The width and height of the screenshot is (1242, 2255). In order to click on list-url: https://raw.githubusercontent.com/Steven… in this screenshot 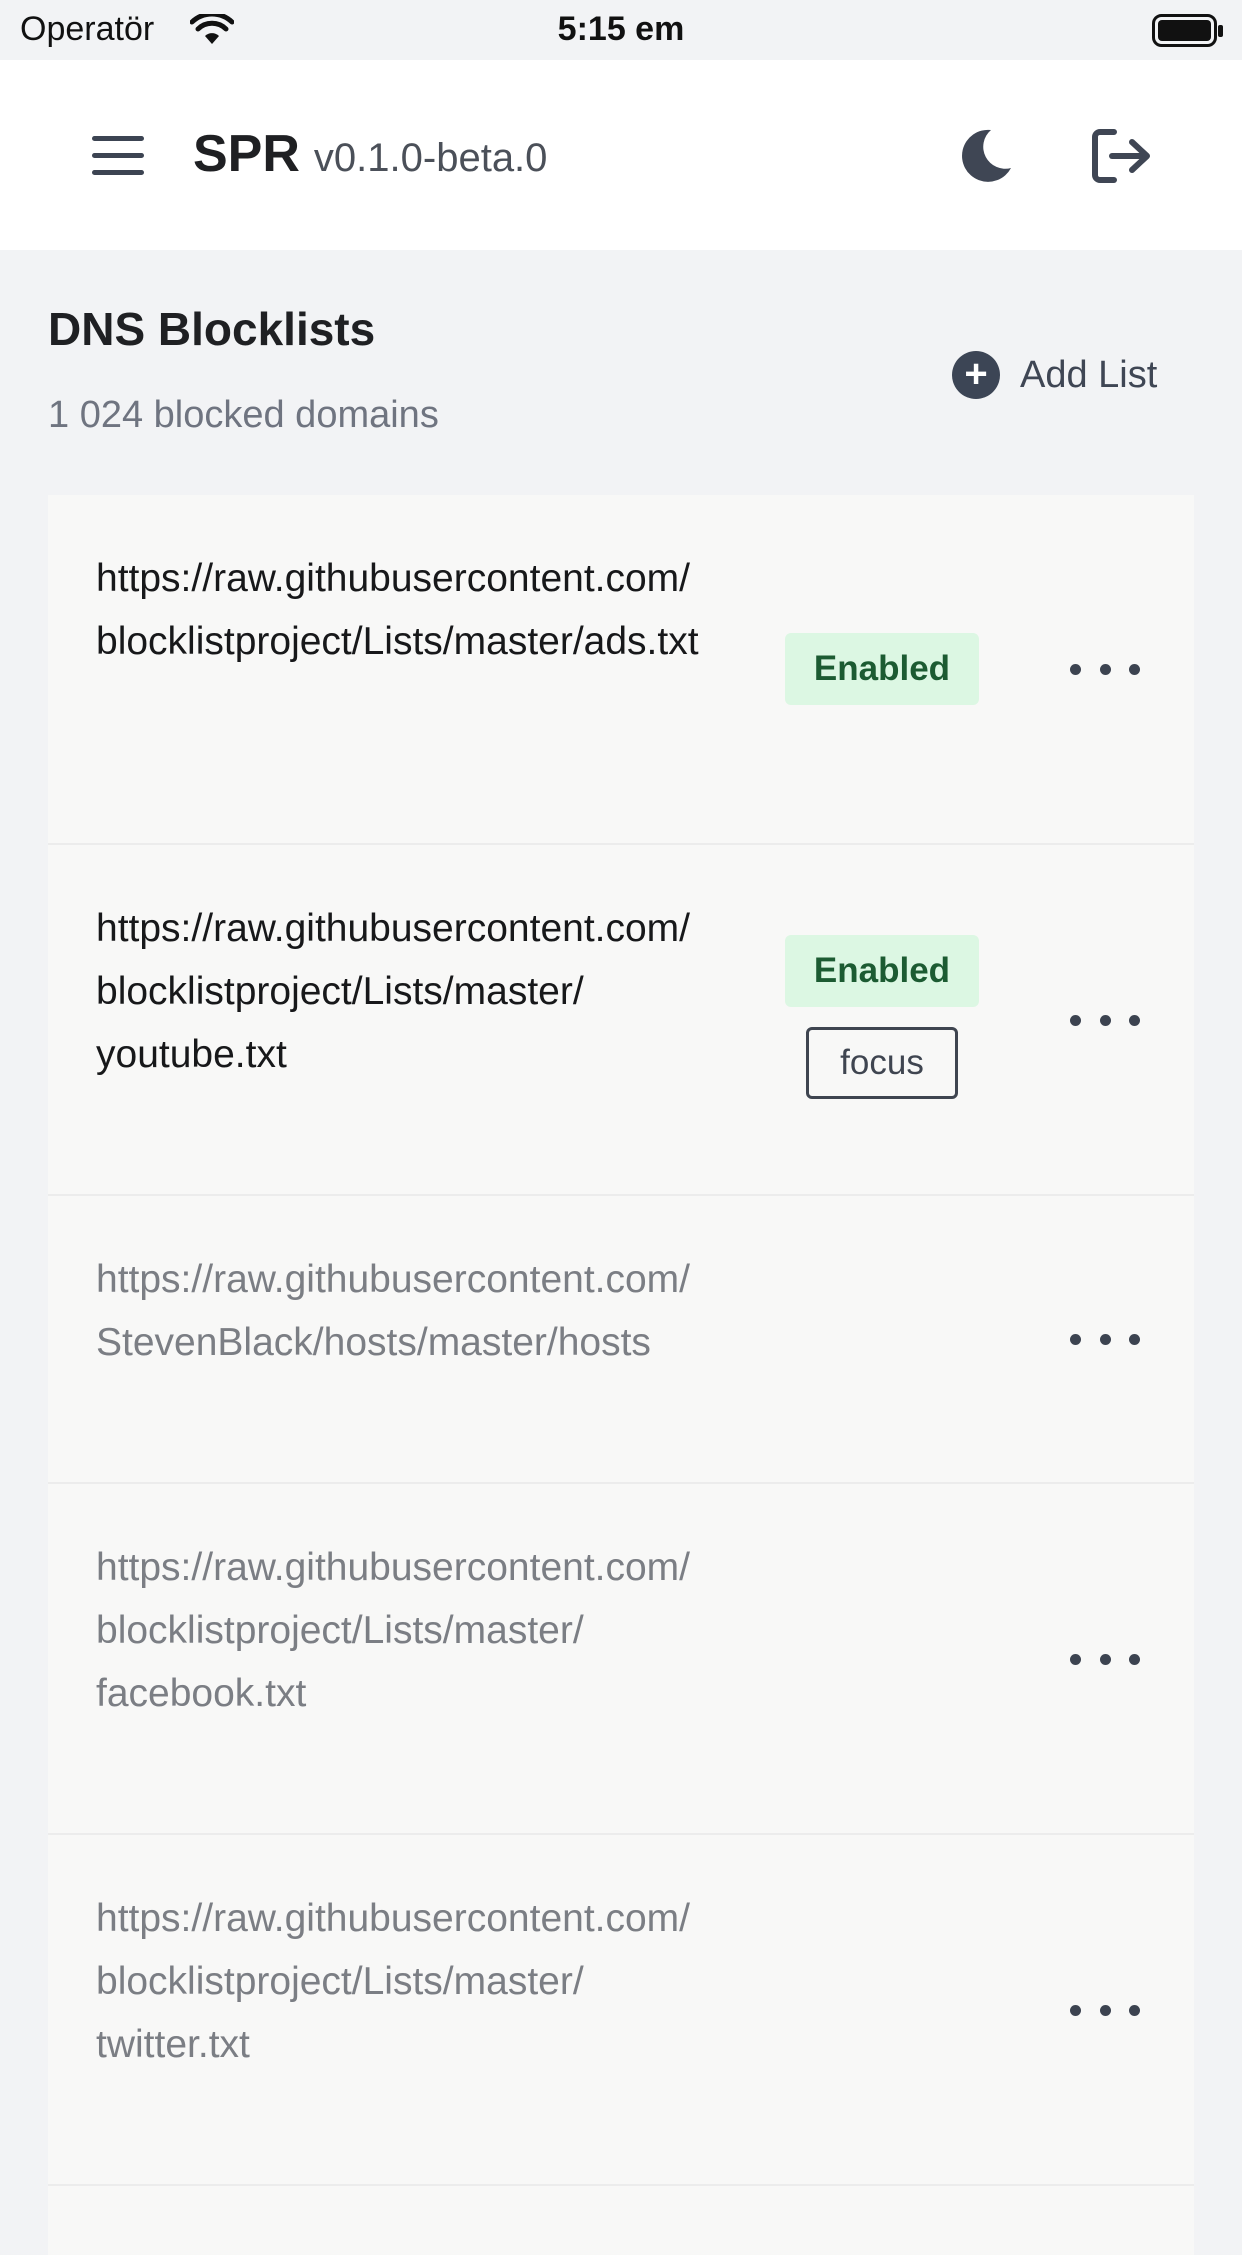, I will do `click(393, 1311)`.